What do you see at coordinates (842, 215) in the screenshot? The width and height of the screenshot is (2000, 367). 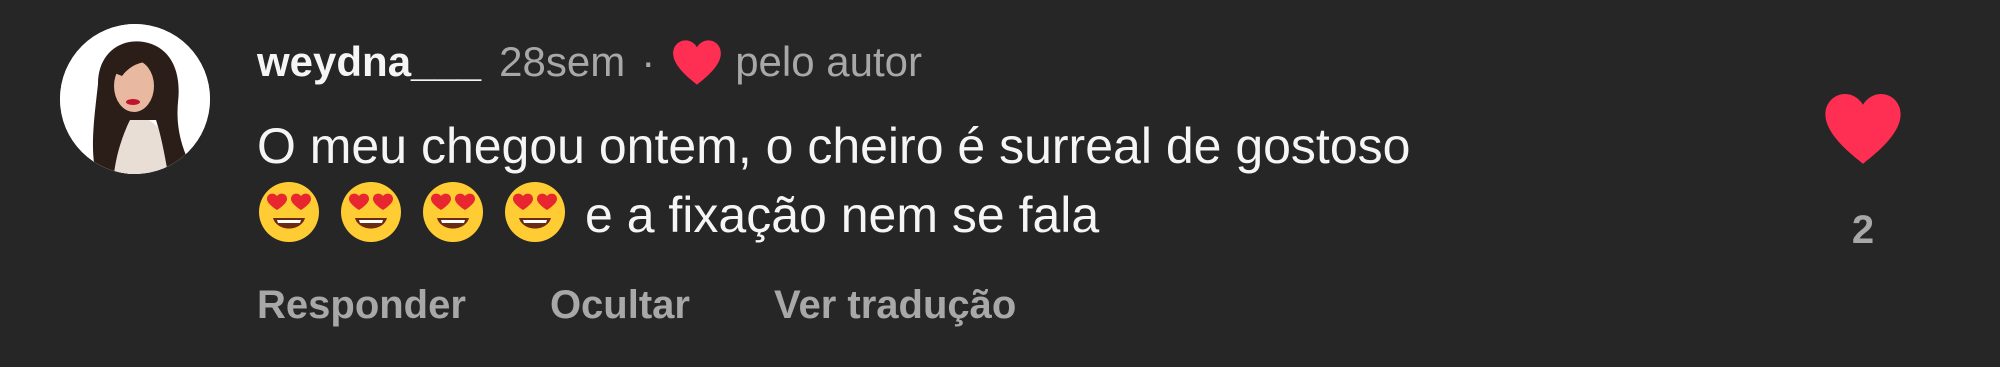 I see `comment-text-line2: e a fixação nem se fala` at bounding box center [842, 215].